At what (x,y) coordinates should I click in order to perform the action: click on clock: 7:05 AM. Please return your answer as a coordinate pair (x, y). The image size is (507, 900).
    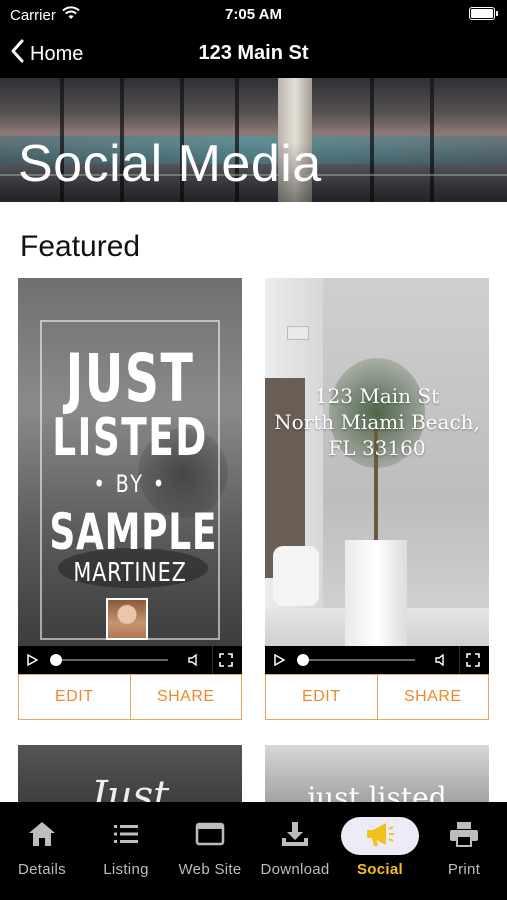
    Looking at the image, I should click on (253, 14).